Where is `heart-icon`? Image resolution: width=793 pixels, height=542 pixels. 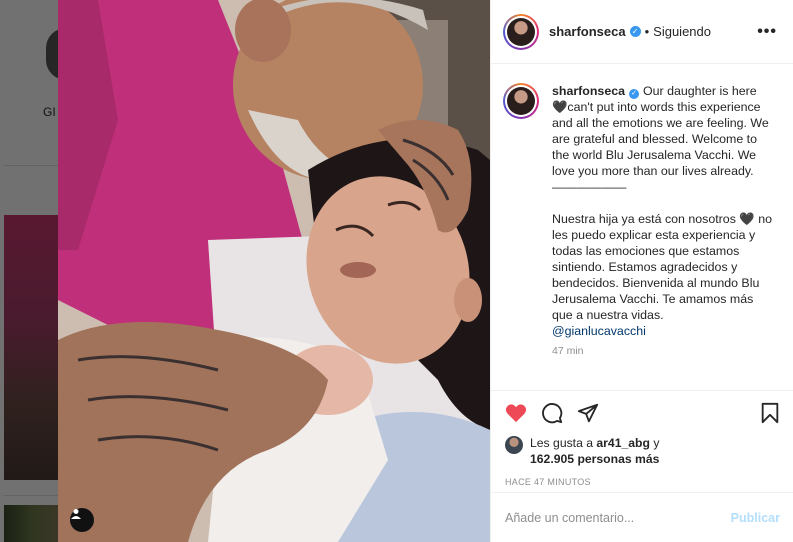 heart-icon is located at coordinates (516, 413).